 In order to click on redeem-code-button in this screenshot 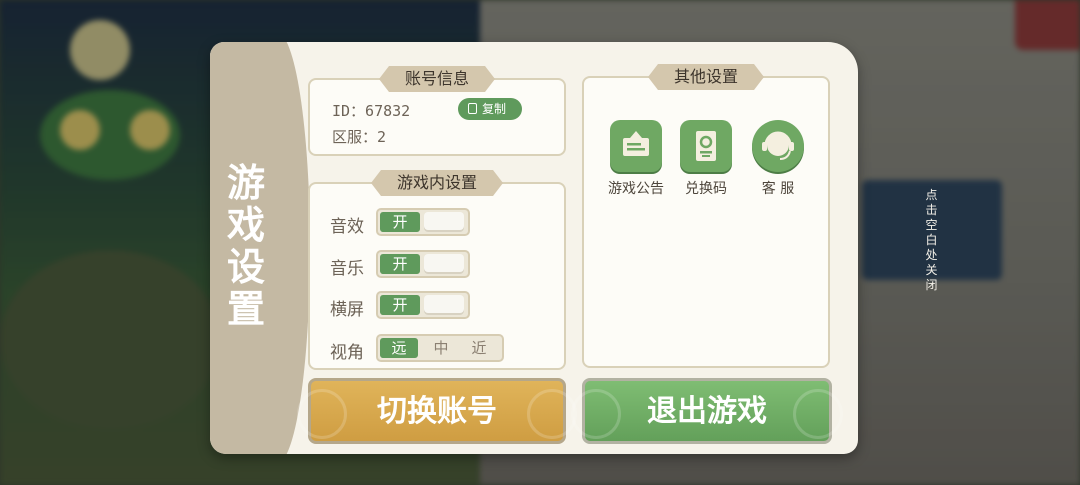, I will do `click(706, 146)`.